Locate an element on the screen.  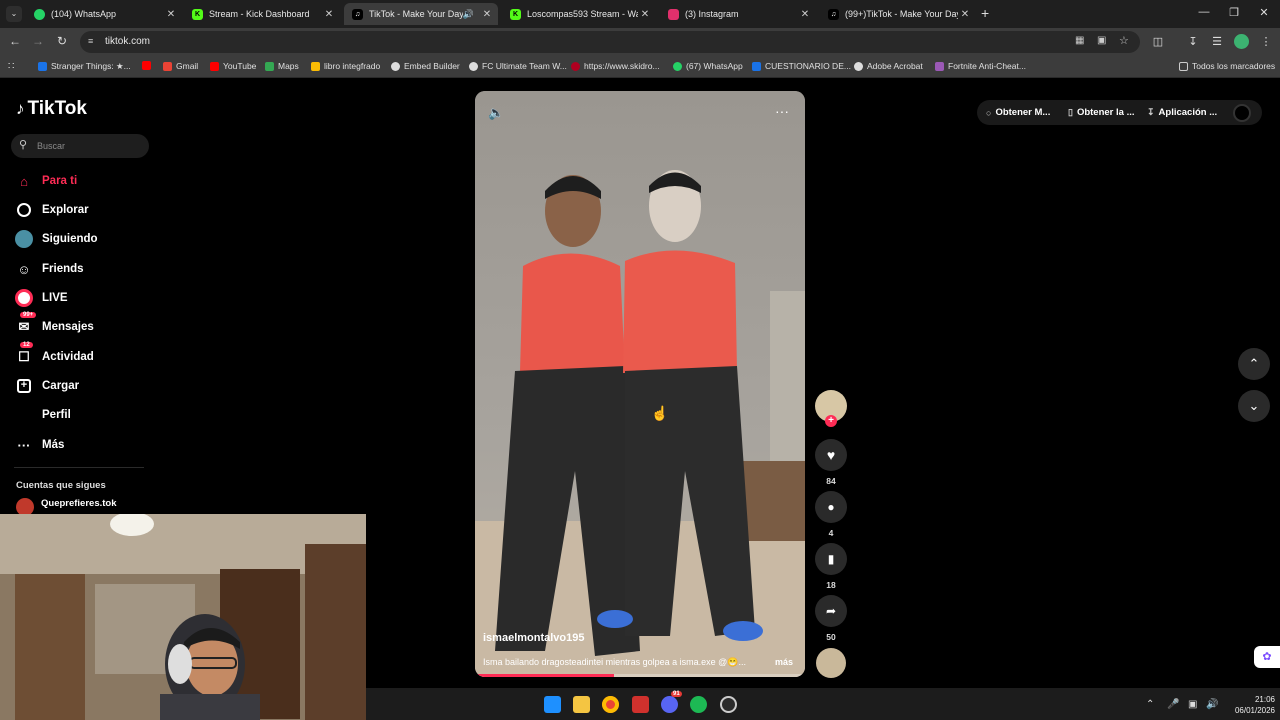
wps-icon is located at coordinates (640, 704).